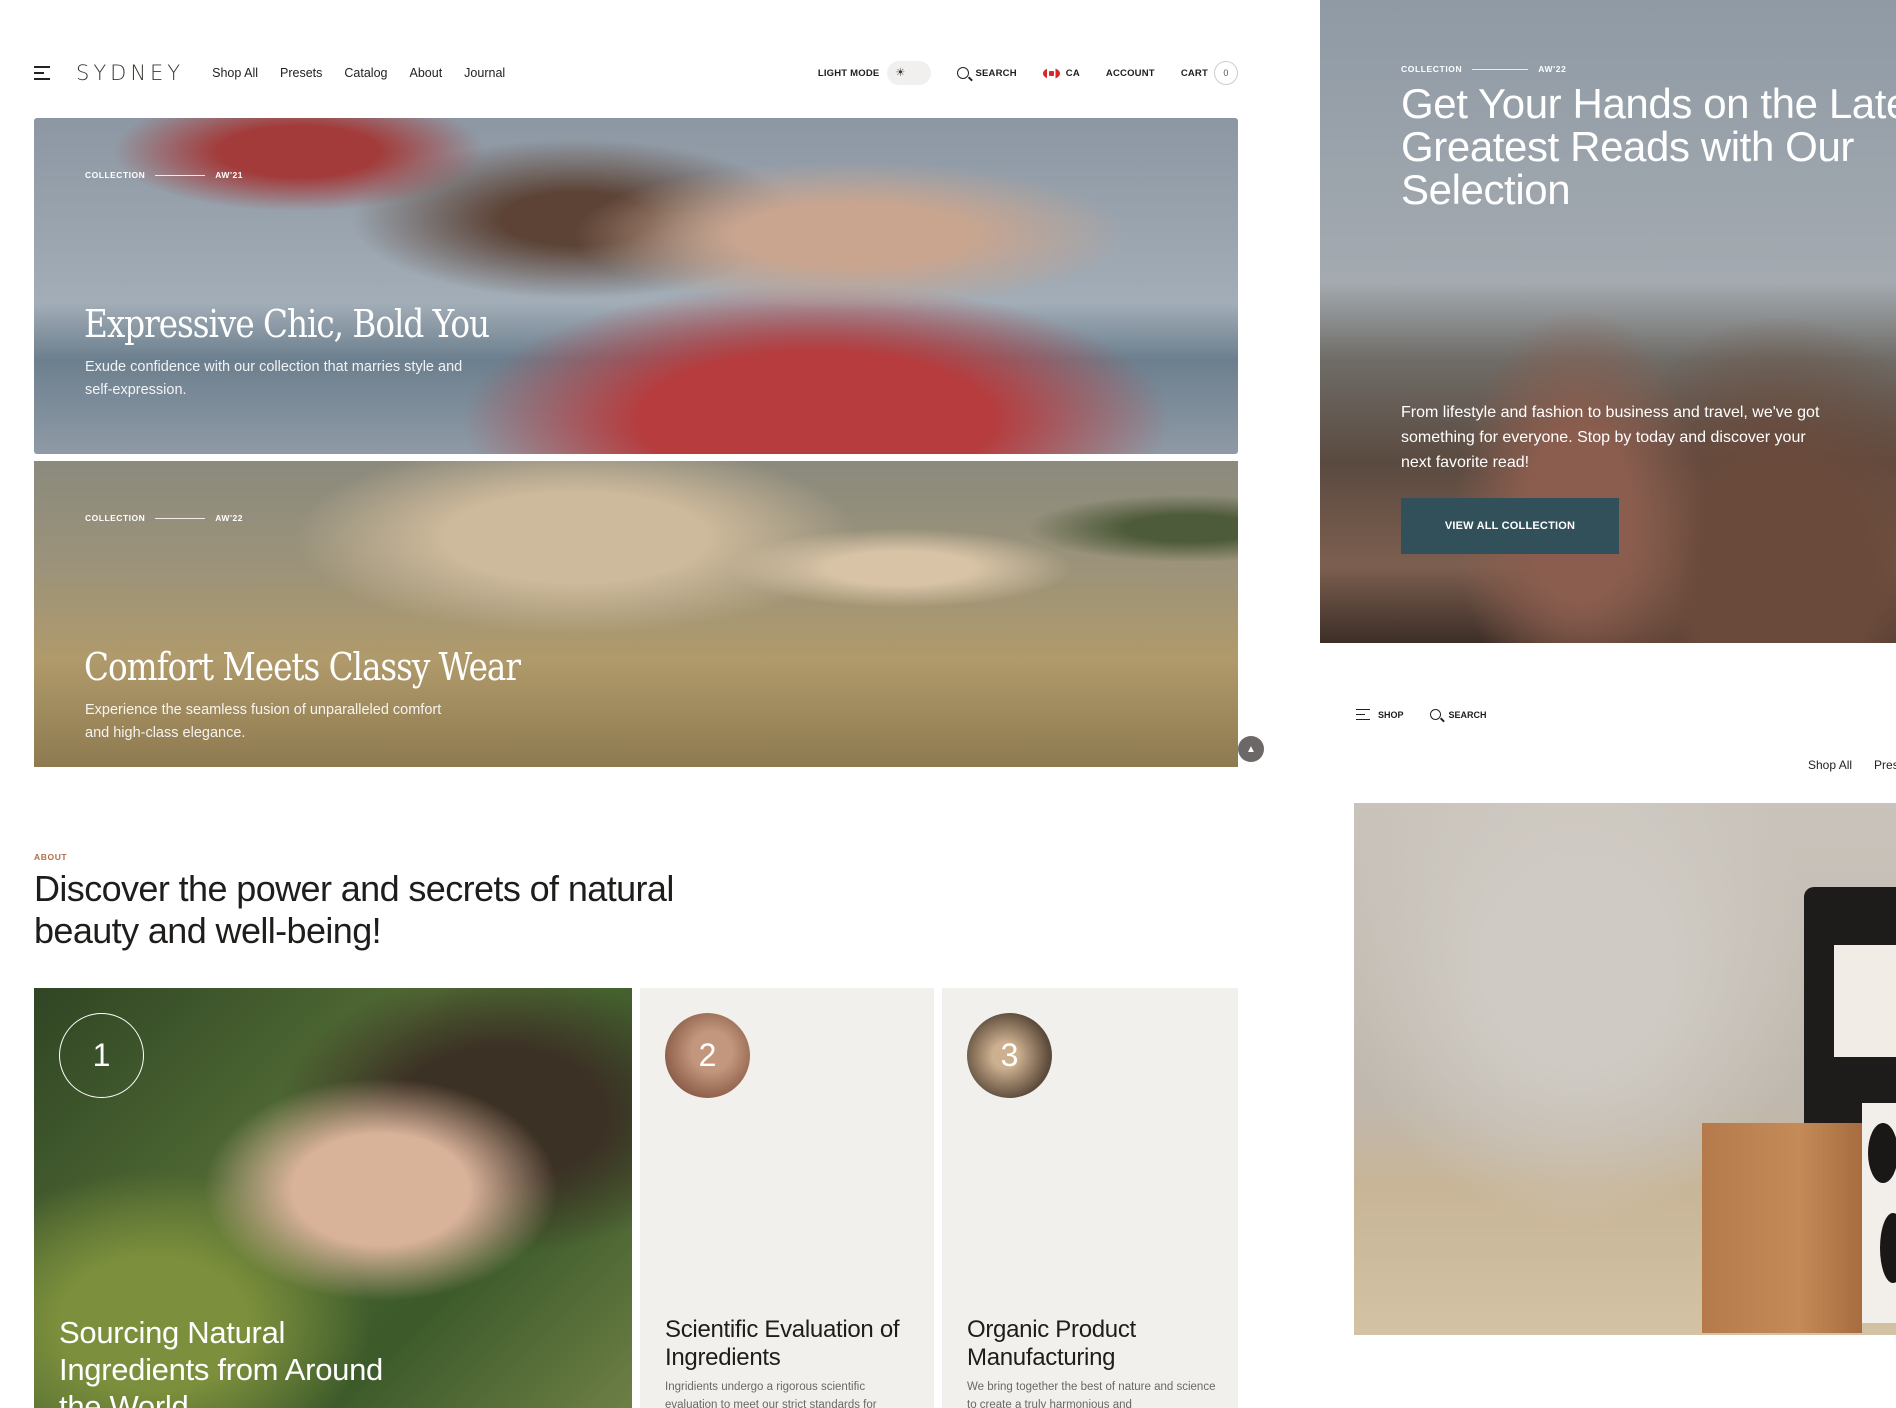  What do you see at coordinates (900, 73) in the screenshot?
I see `sun-icon: ☀` at bounding box center [900, 73].